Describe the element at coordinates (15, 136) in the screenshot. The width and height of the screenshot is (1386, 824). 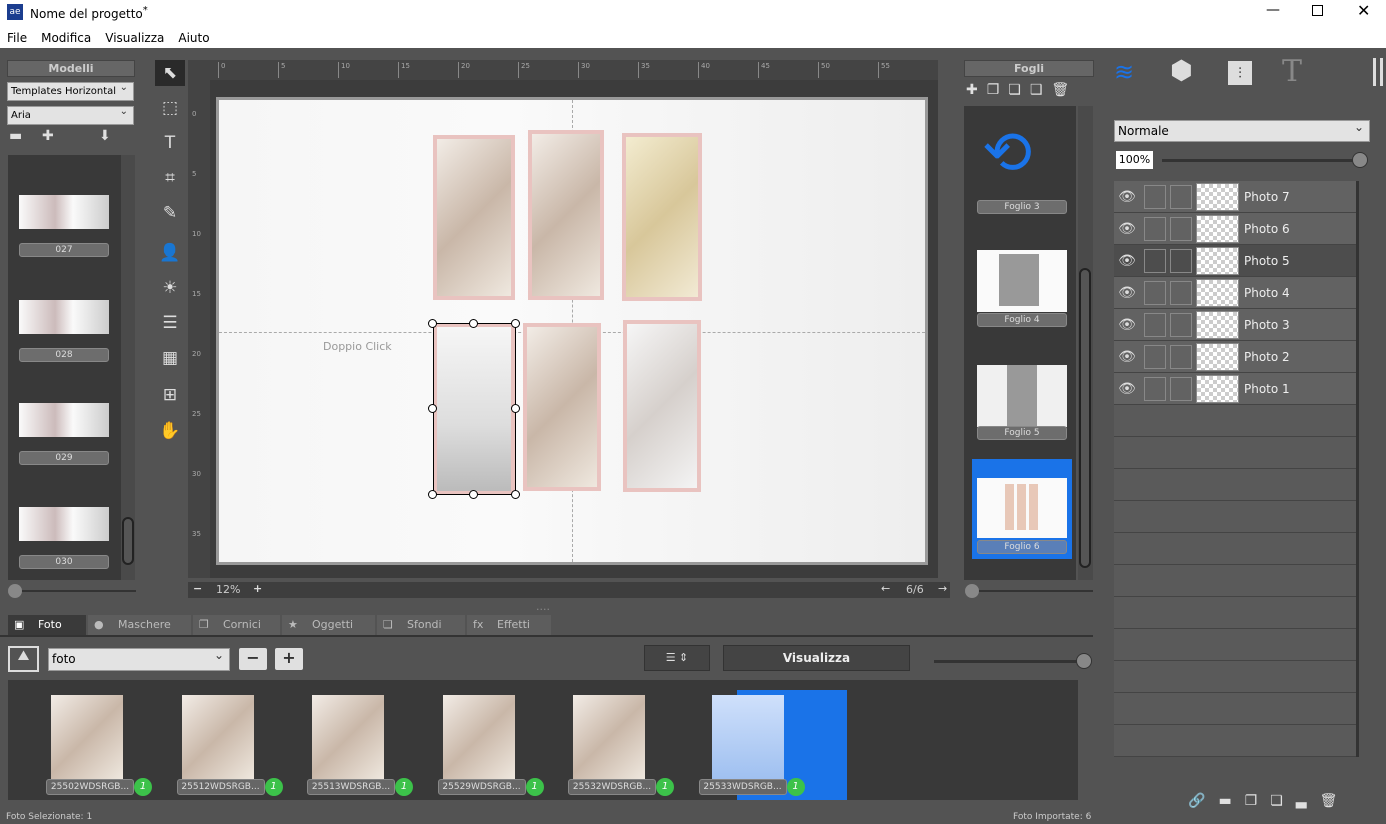
I see `folder-remove-icon: ▬` at that location.